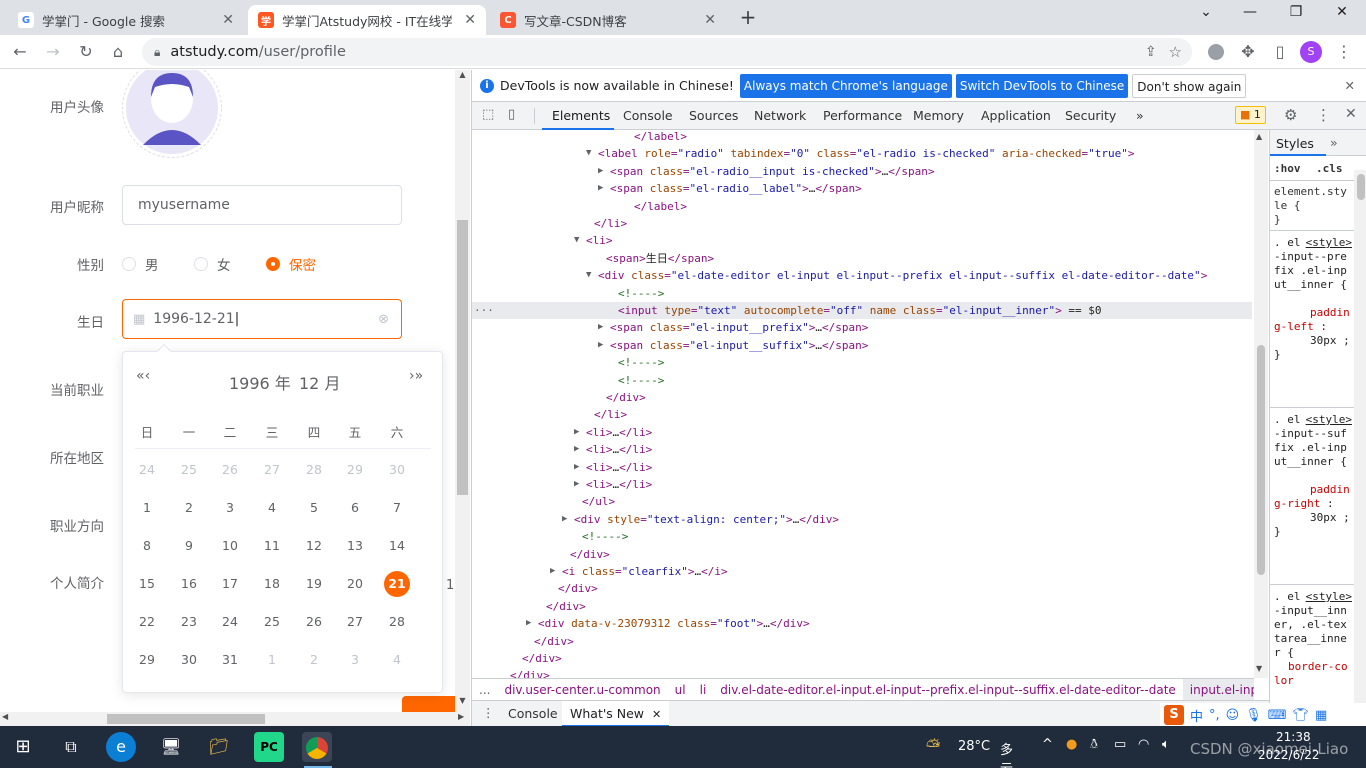 The width and height of the screenshot is (1366, 777). Describe the element at coordinates (1360, 448) in the screenshot. I see `styles-scrollbar` at that location.